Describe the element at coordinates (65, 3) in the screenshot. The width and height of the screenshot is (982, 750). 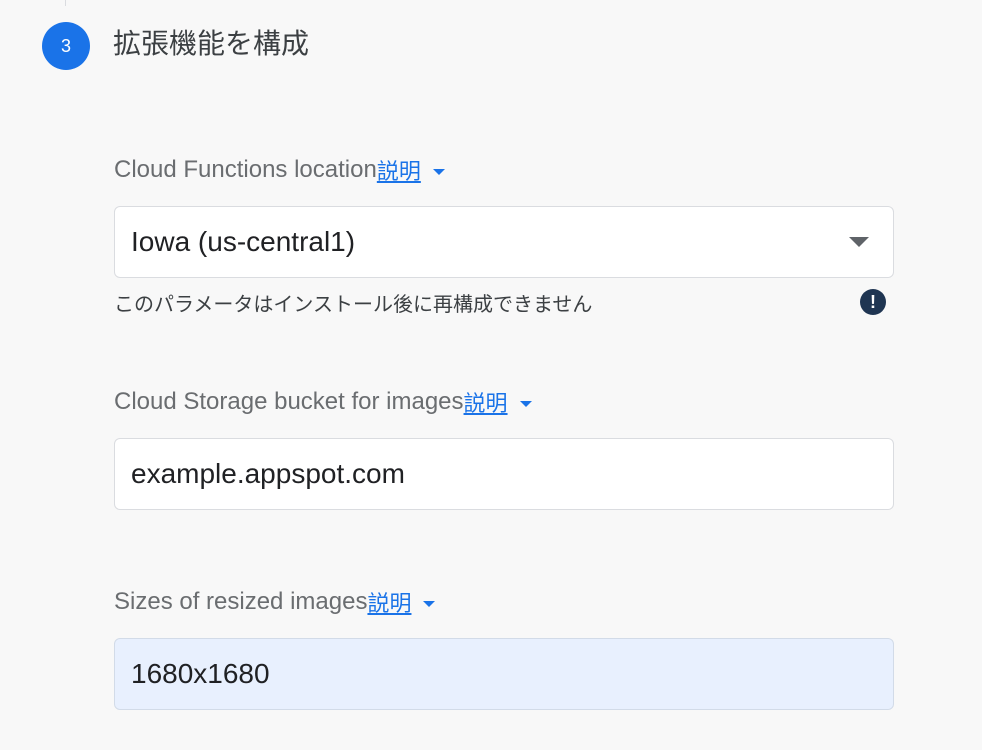
I see `step-connector-line` at that location.